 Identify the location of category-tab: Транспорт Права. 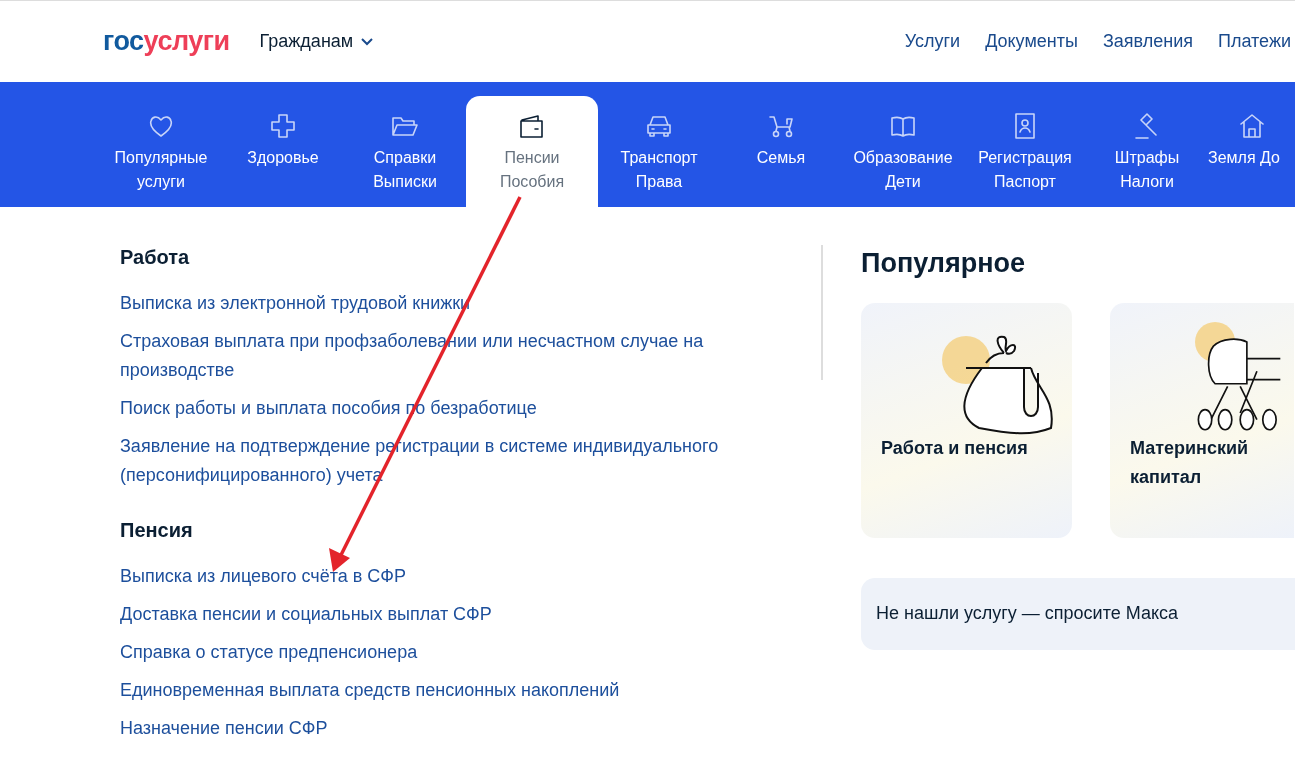
(659, 151).